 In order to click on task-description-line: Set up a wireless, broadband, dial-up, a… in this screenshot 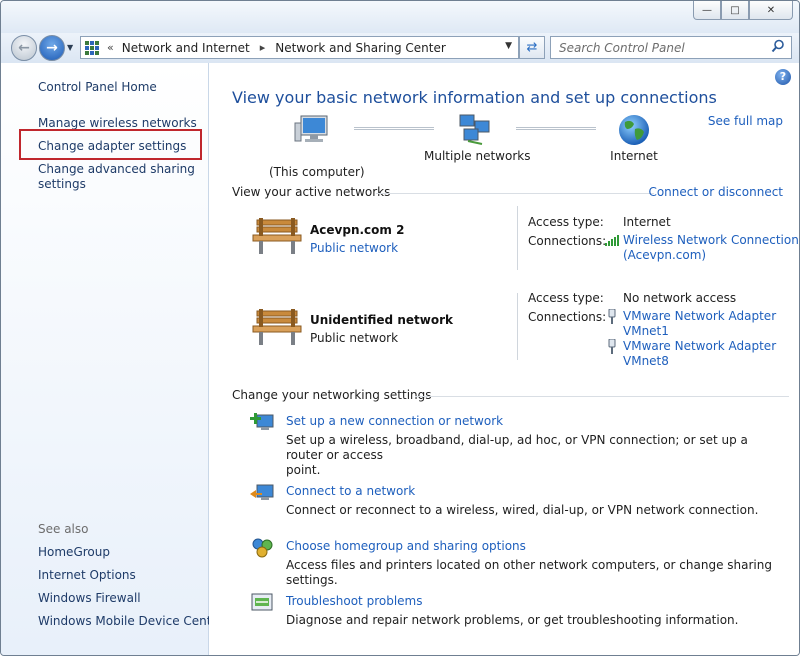, I will do `click(517, 447)`.